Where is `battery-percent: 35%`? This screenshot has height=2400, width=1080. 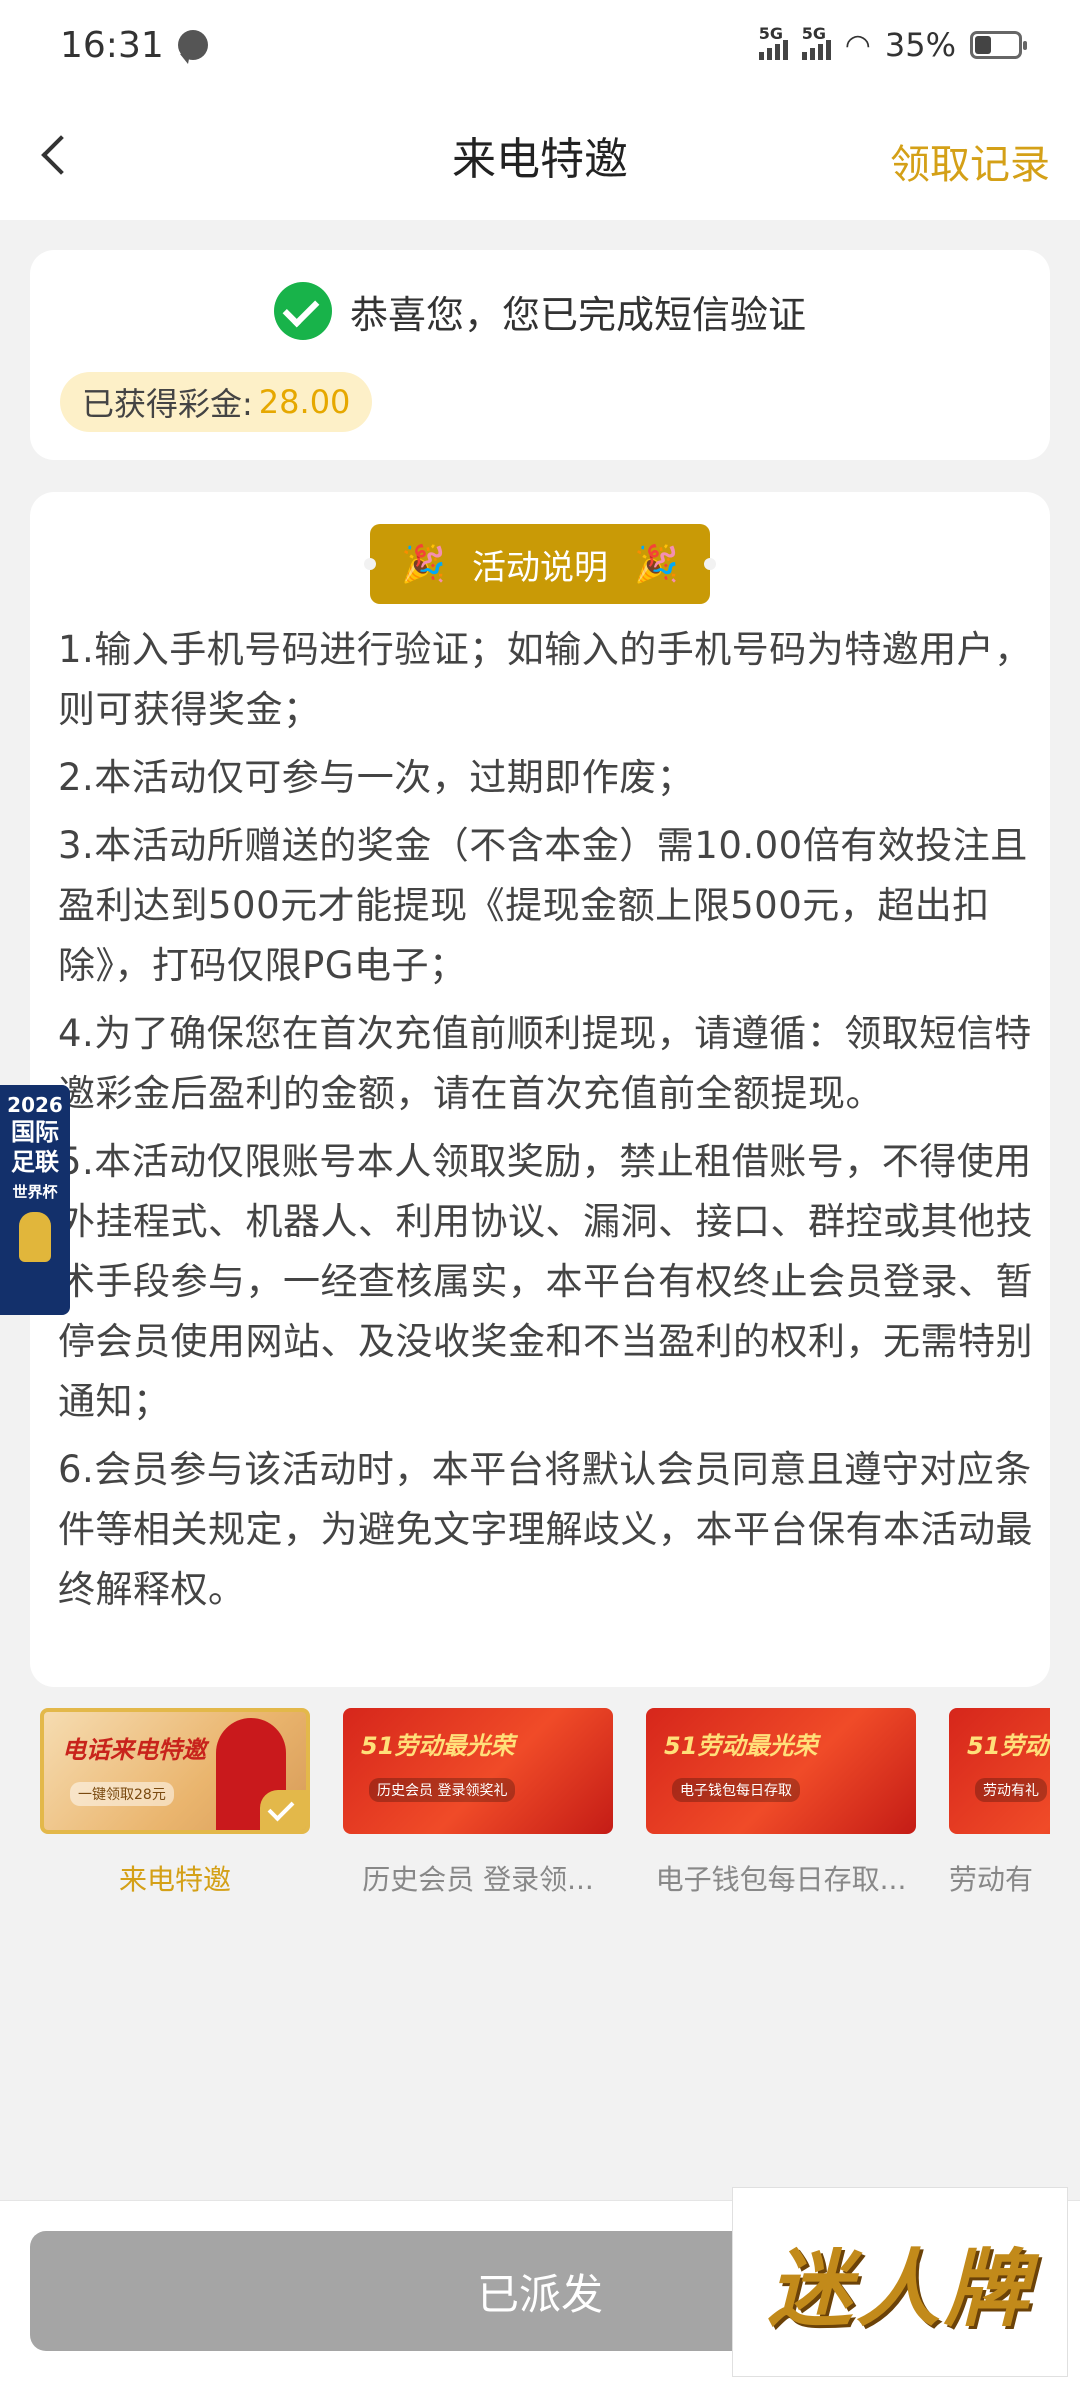 battery-percent: 35% is located at coordinates (920, 45).